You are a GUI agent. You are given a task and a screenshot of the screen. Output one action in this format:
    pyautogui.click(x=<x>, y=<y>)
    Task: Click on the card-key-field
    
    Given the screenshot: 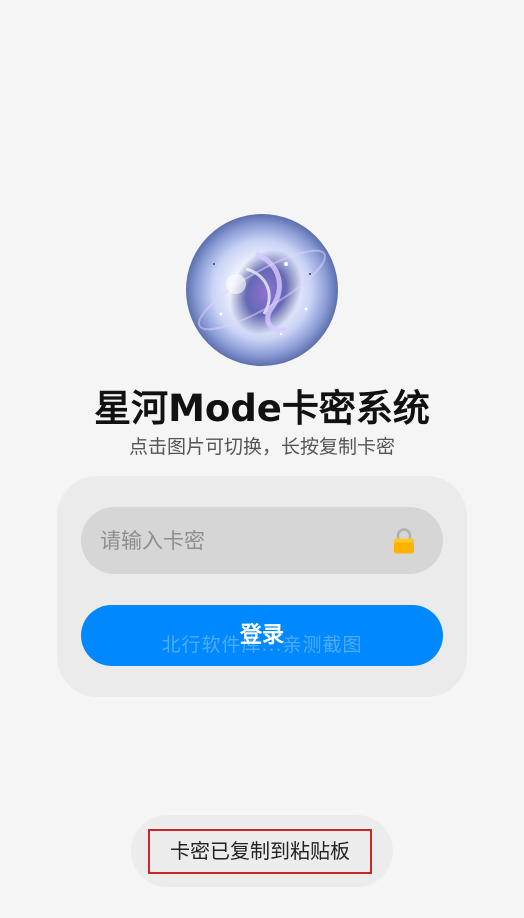 What is the action you would take?
    pyautogui.click(x=262, y=540)
    